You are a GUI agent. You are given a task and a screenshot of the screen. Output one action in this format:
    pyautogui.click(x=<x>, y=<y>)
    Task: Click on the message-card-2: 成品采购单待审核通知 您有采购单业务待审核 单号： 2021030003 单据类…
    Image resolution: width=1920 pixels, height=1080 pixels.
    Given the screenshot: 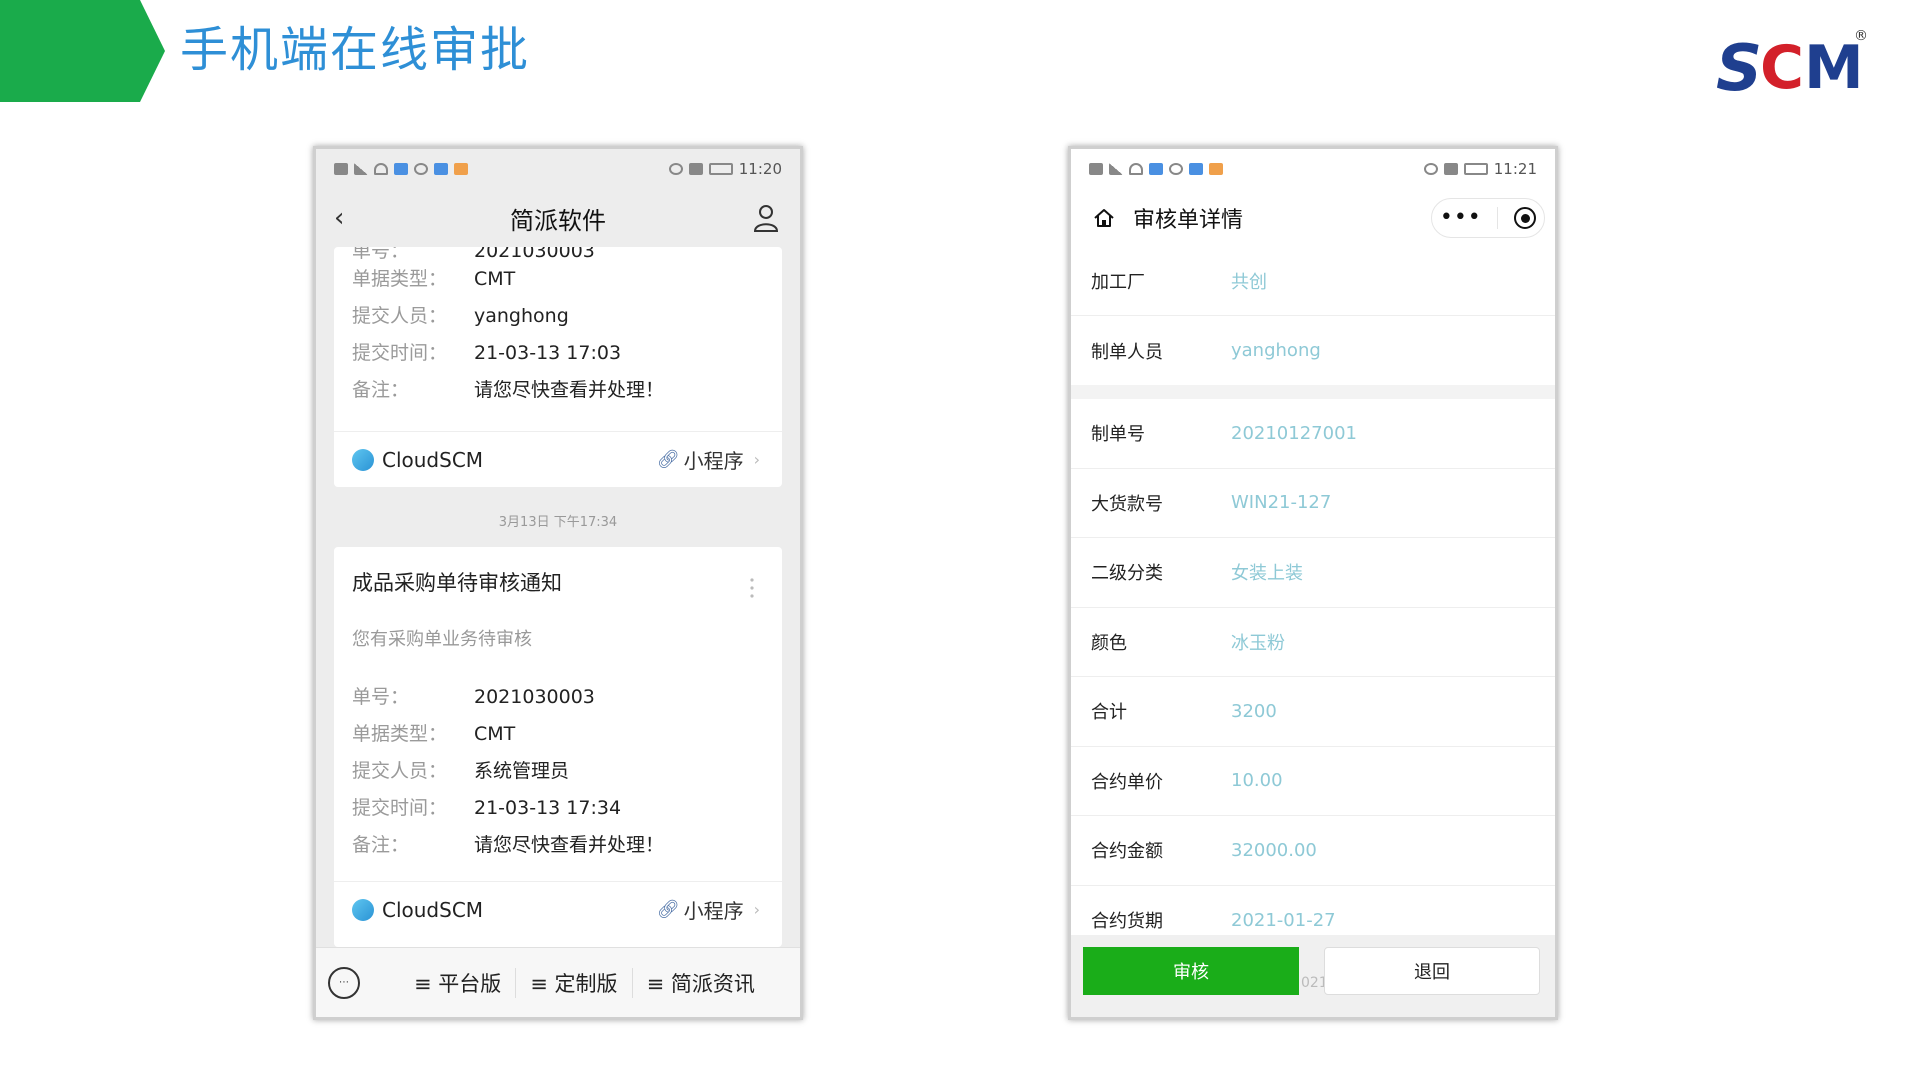 What is the action you would take?
    pyautogui.click(x=558, y=747)
    